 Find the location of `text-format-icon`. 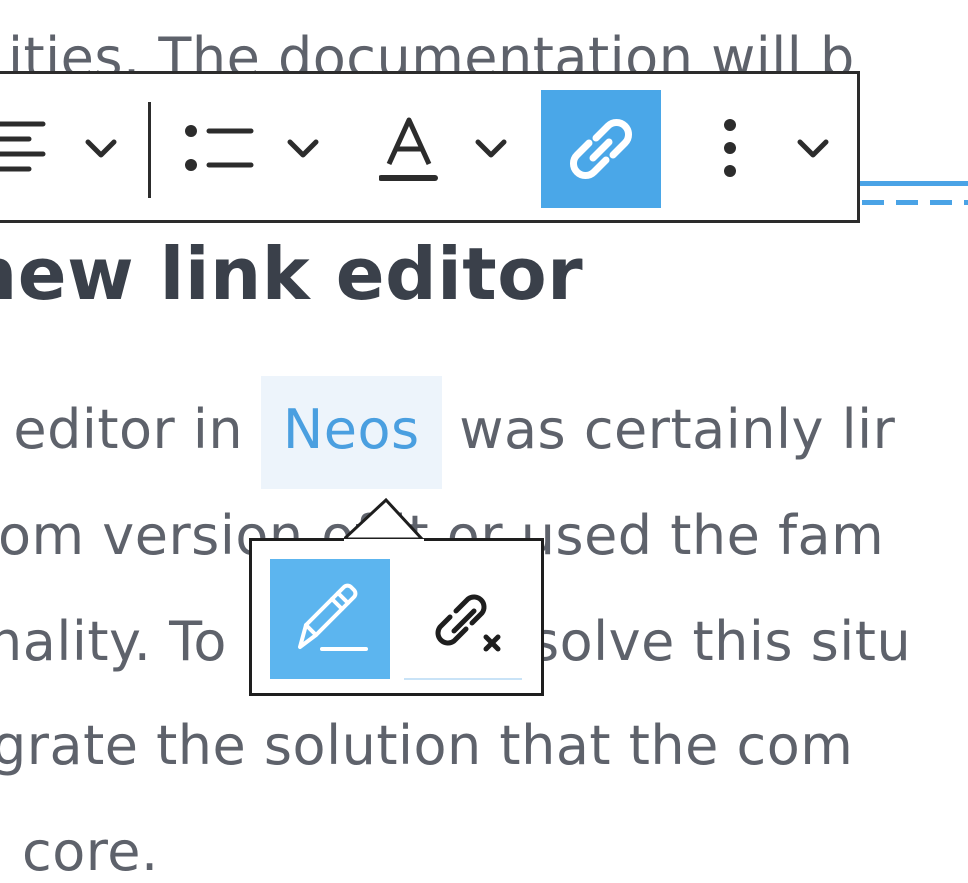

text-format-icon is located at coordinates (408, 149).